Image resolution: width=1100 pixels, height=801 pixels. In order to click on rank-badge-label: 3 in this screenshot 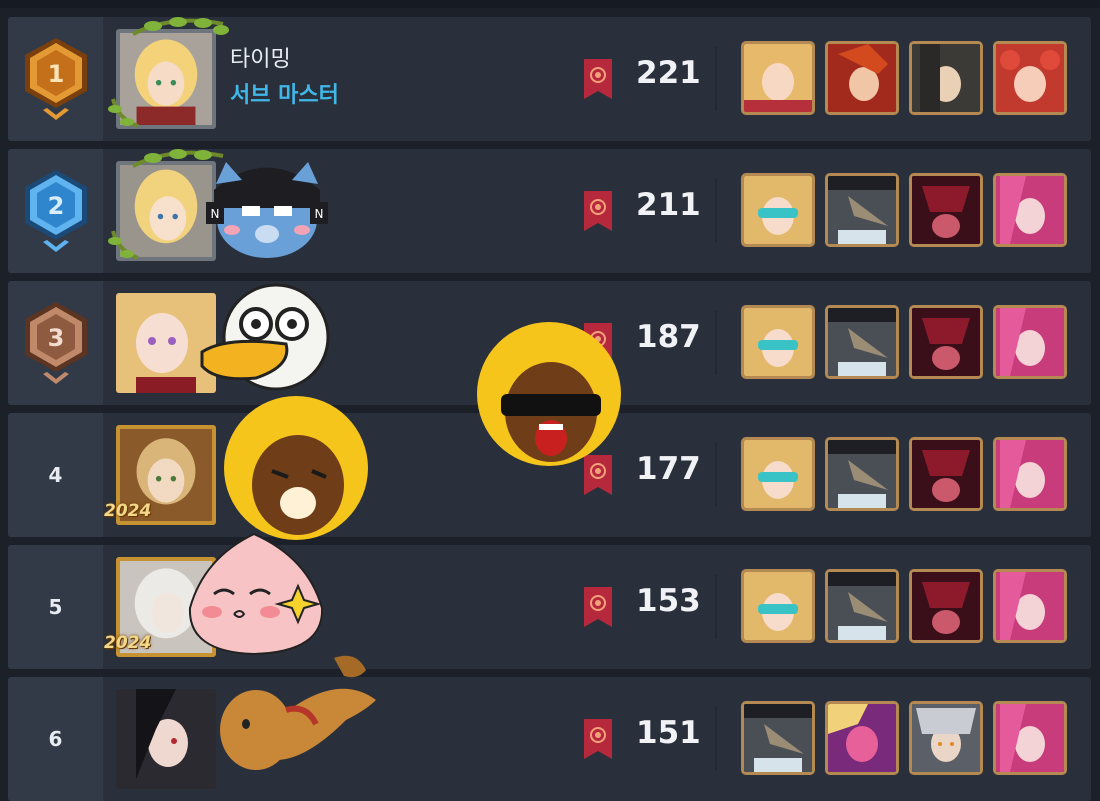, I will do `click(56, 338)`.